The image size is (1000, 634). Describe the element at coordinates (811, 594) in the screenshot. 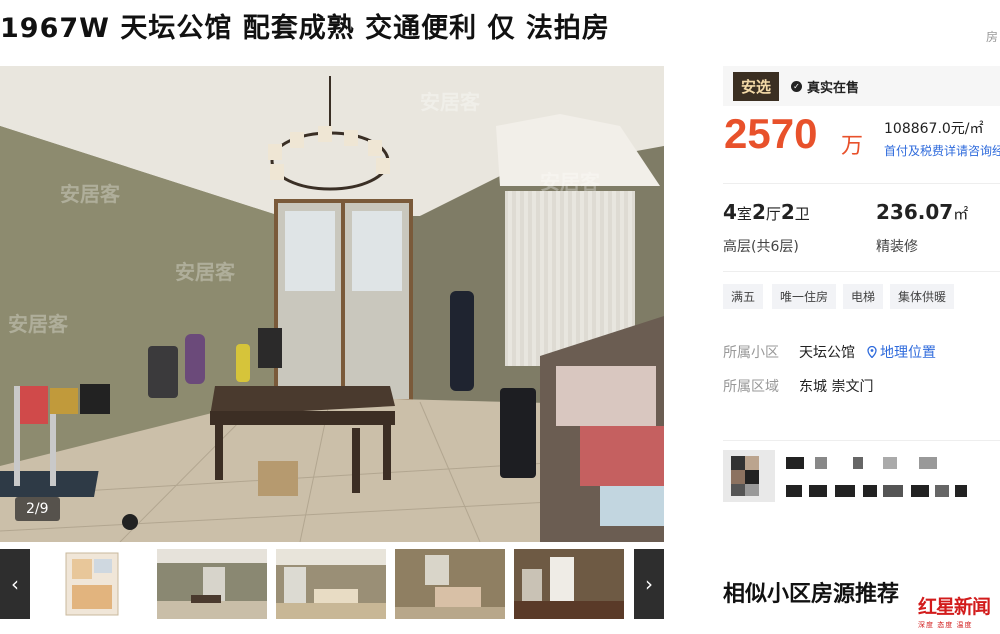

I see `similar-listings-heading: 相似小区房源推荐` at that location.